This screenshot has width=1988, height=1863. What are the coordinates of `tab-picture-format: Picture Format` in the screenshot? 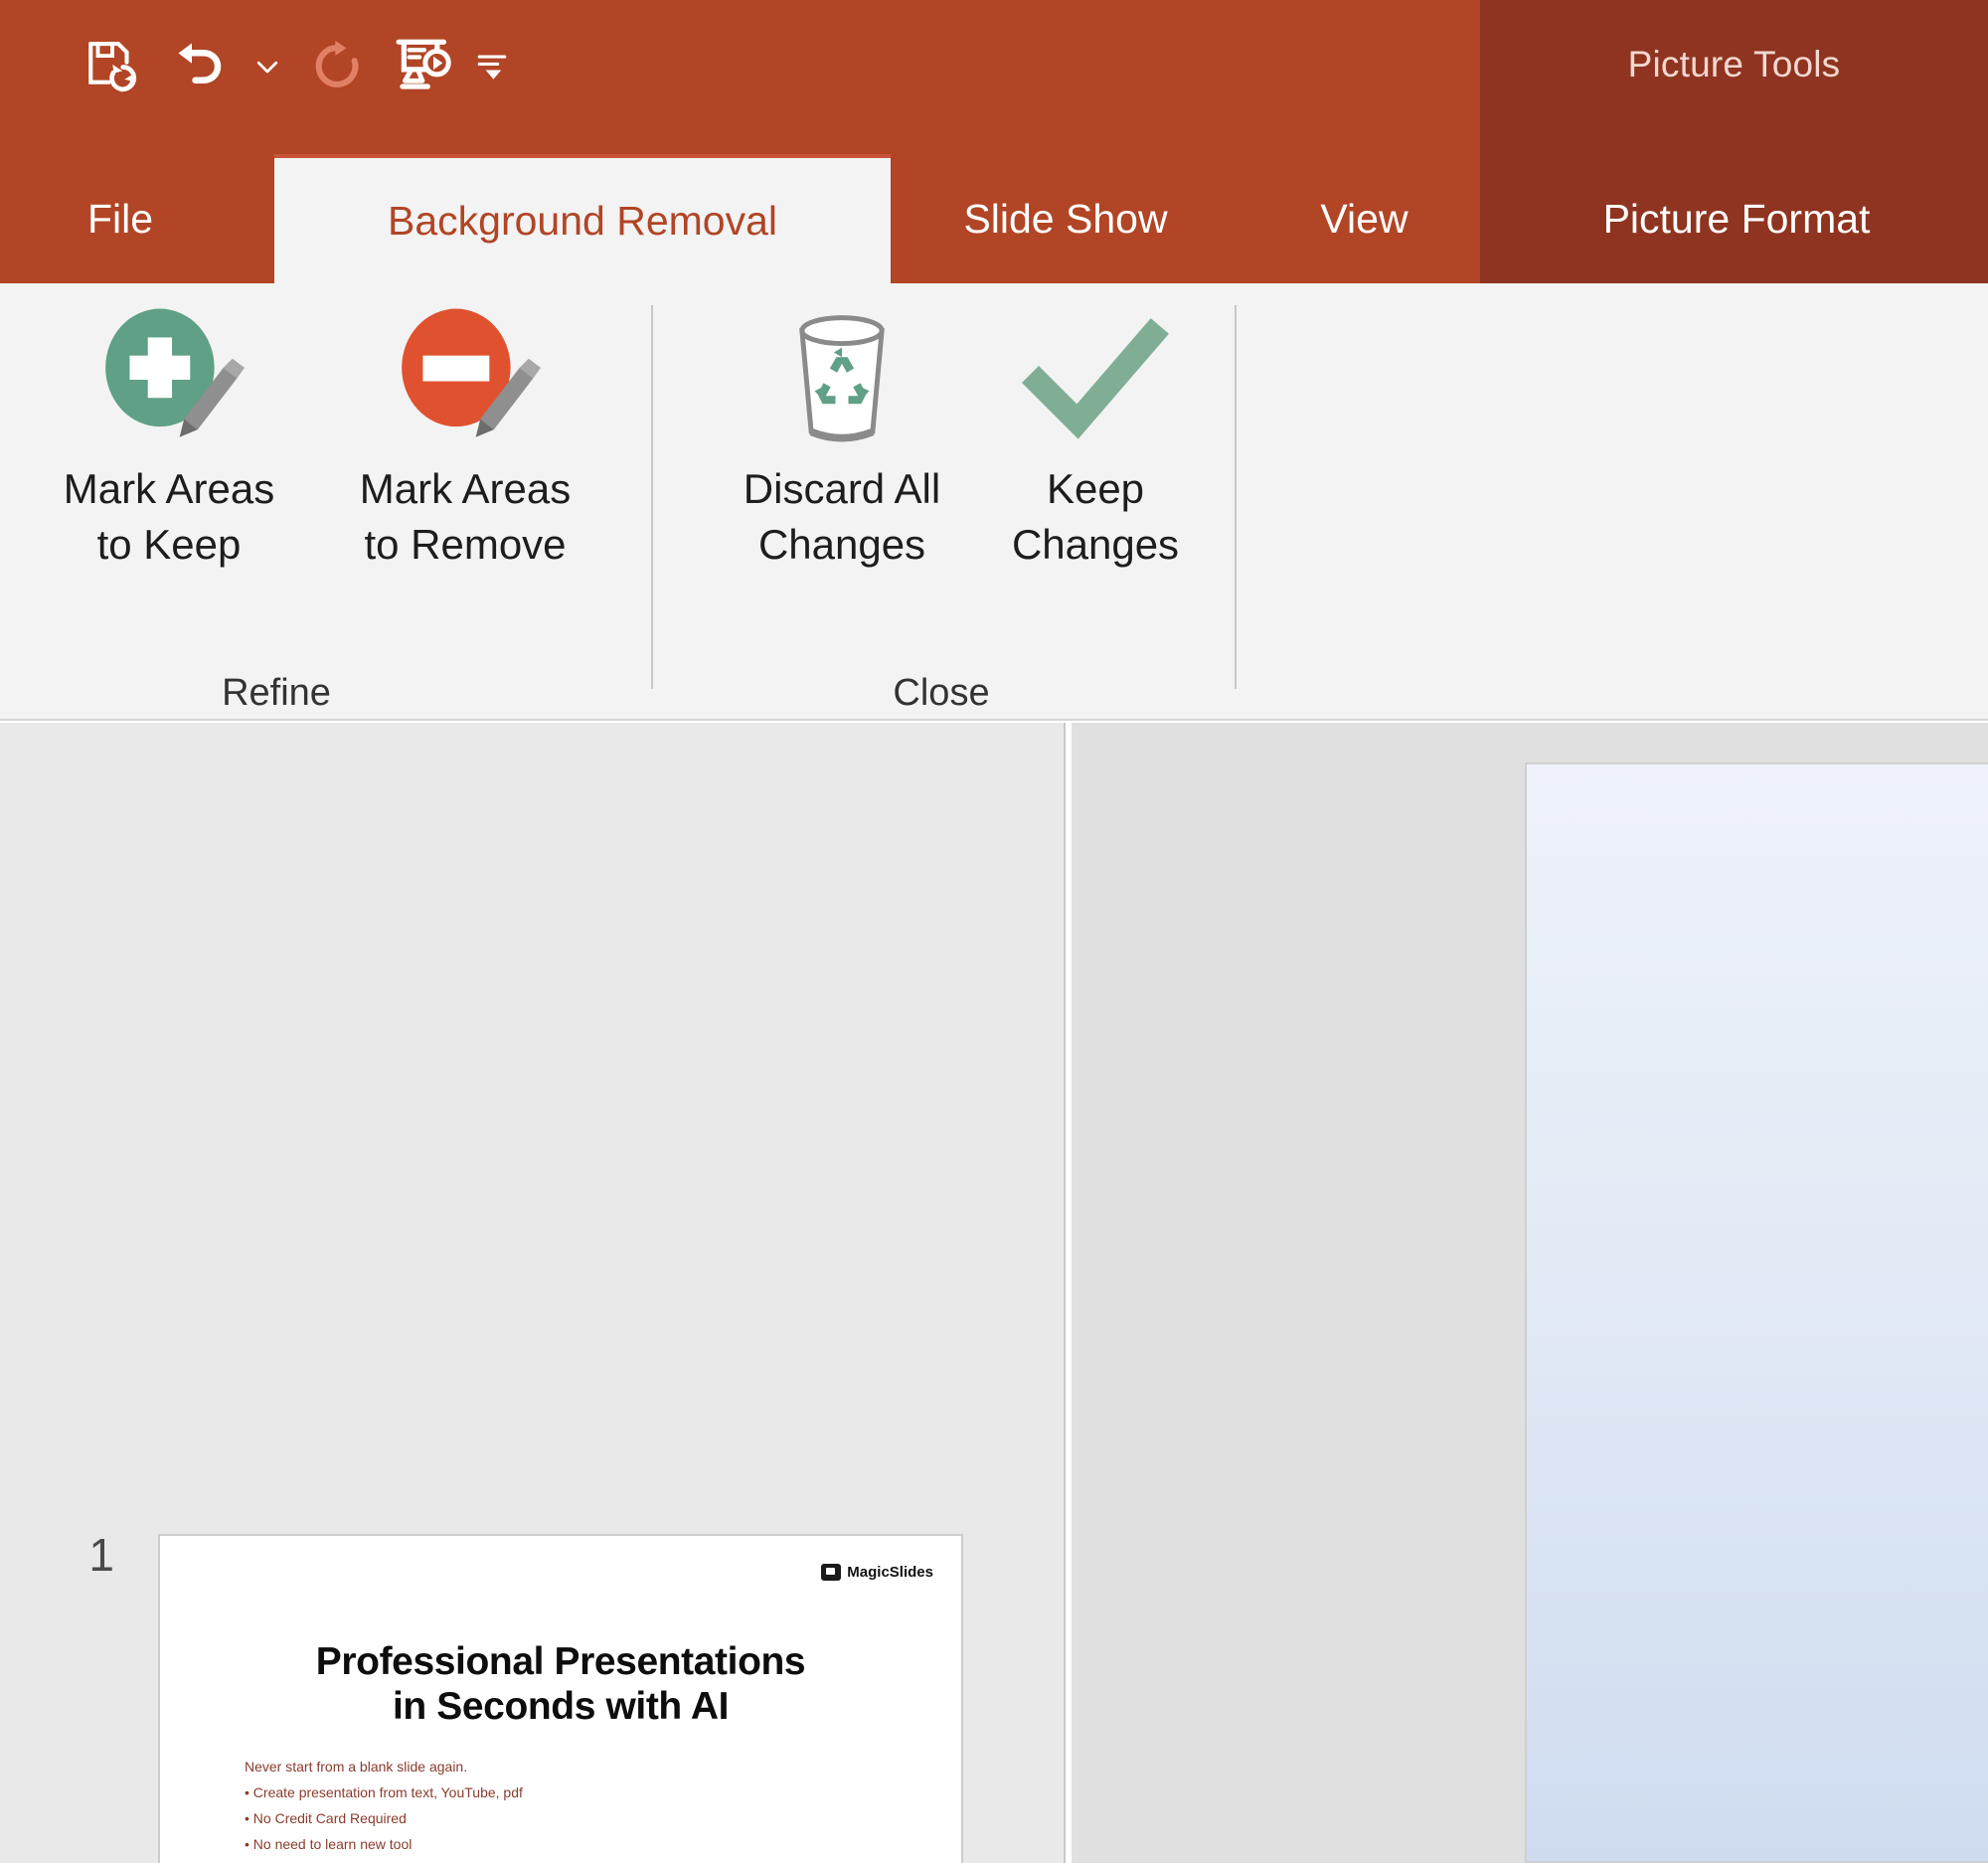 It's located at (1736, 218).